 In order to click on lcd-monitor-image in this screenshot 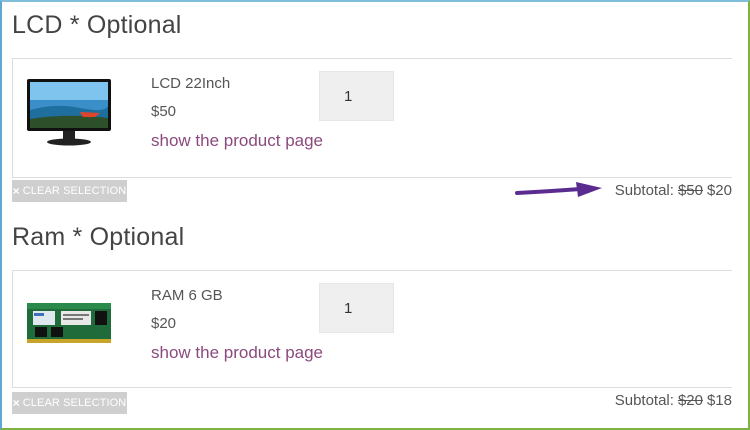, I will do `click(69, 112)`.